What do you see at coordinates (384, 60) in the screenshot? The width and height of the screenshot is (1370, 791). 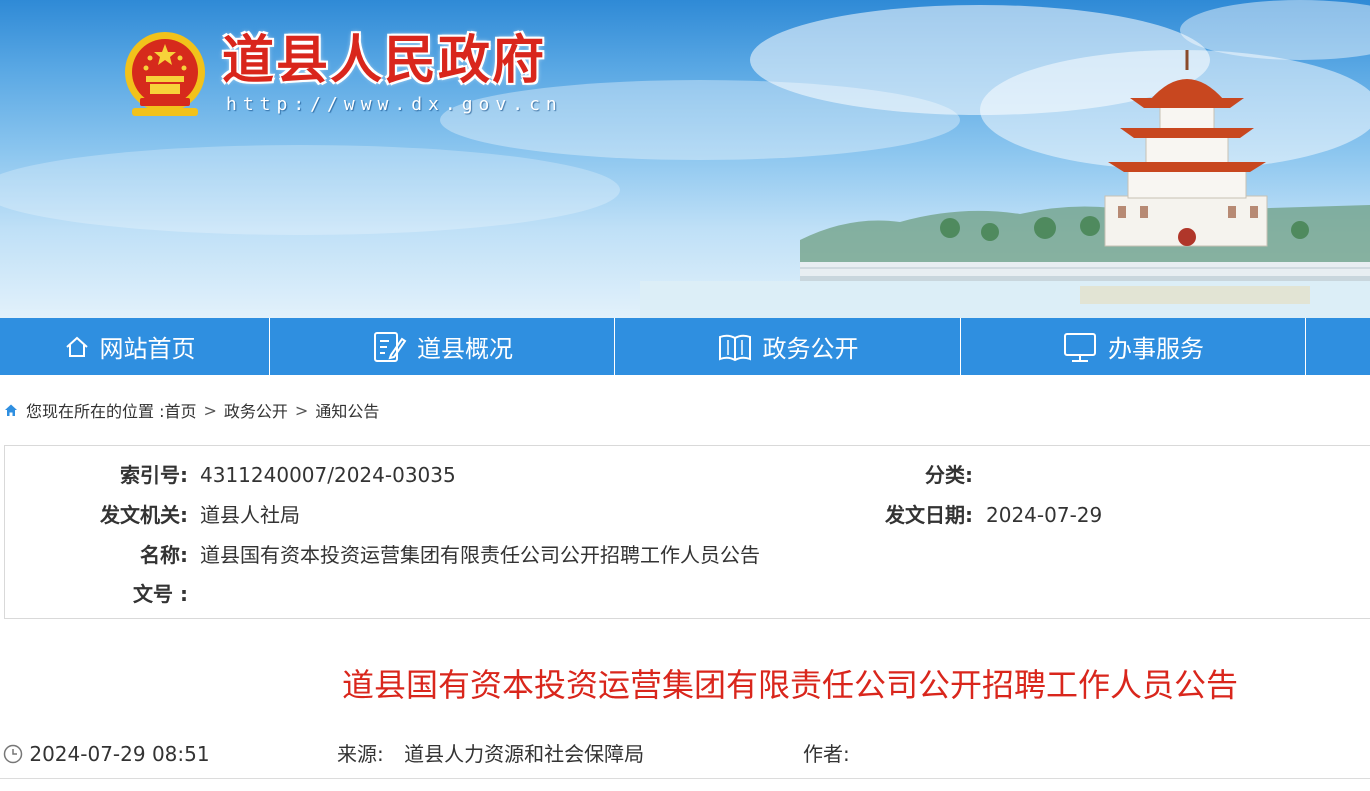 I see `site-title: 道县人民政府` at bounding box center [384, 60].